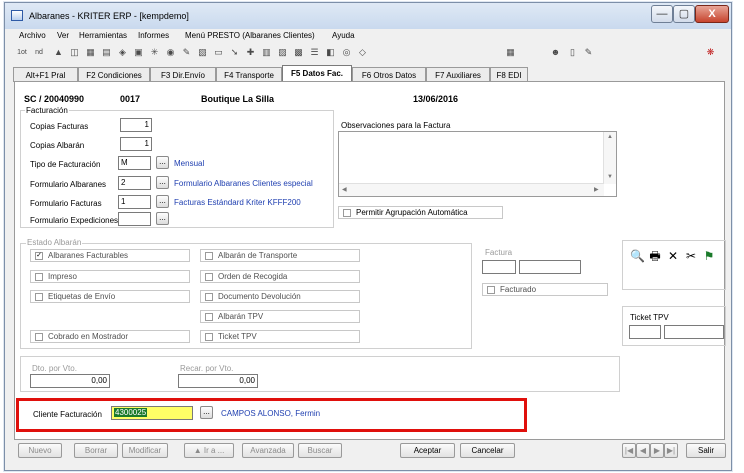 This screenshot has height=473, width=744. What do you see at coordinates (110, 276) in the screenshot?
I see `impreso-checkbox: Impreso` at bounding box center [110, 276].